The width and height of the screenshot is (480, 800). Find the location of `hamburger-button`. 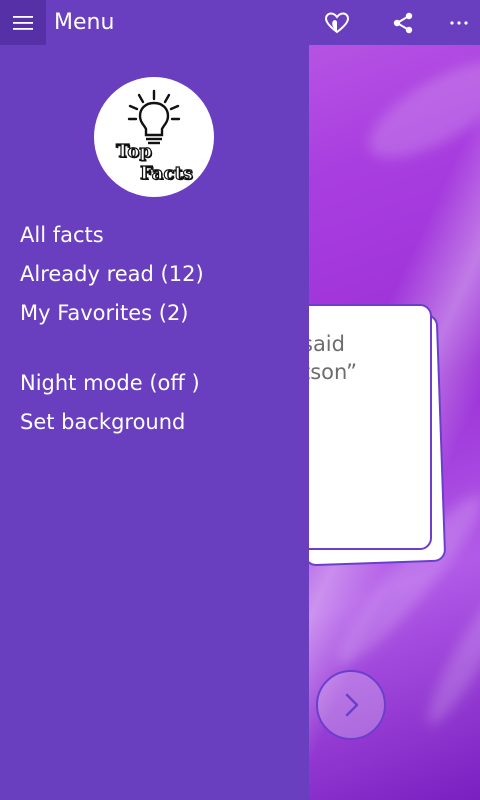

hamburger-button is located at coordinates (23, 22).